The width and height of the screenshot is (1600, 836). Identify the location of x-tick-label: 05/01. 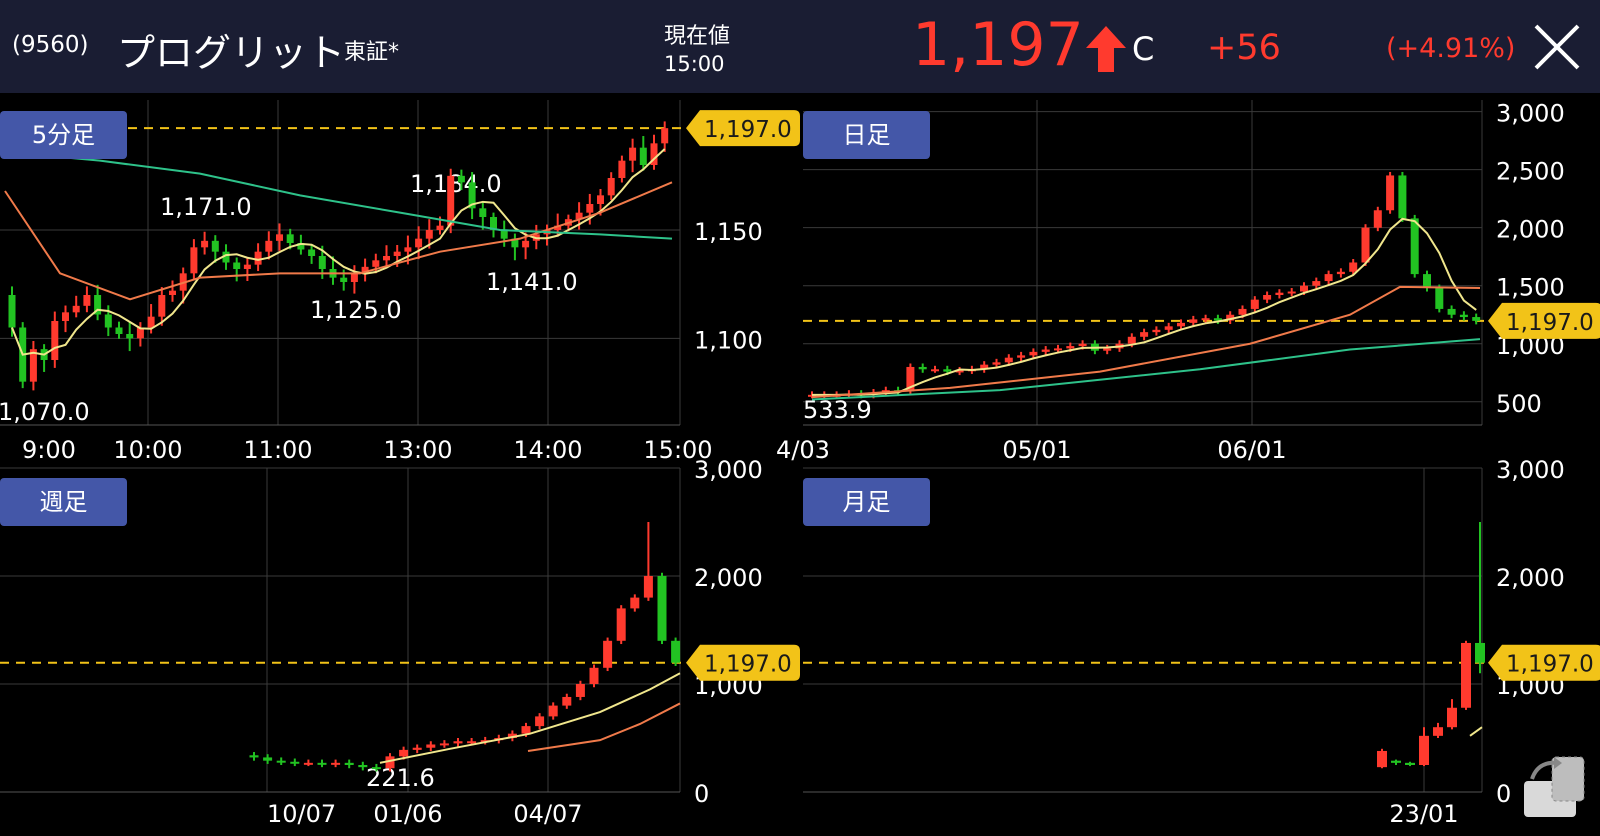
(1036, 450).